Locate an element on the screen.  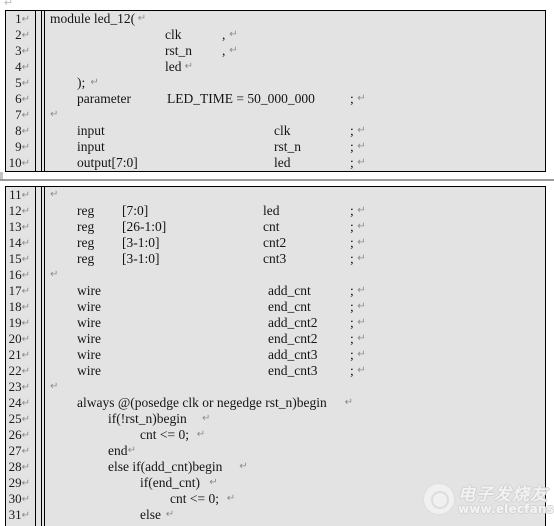
code-token: [26-1:0] is located at coordinates (144, 226).